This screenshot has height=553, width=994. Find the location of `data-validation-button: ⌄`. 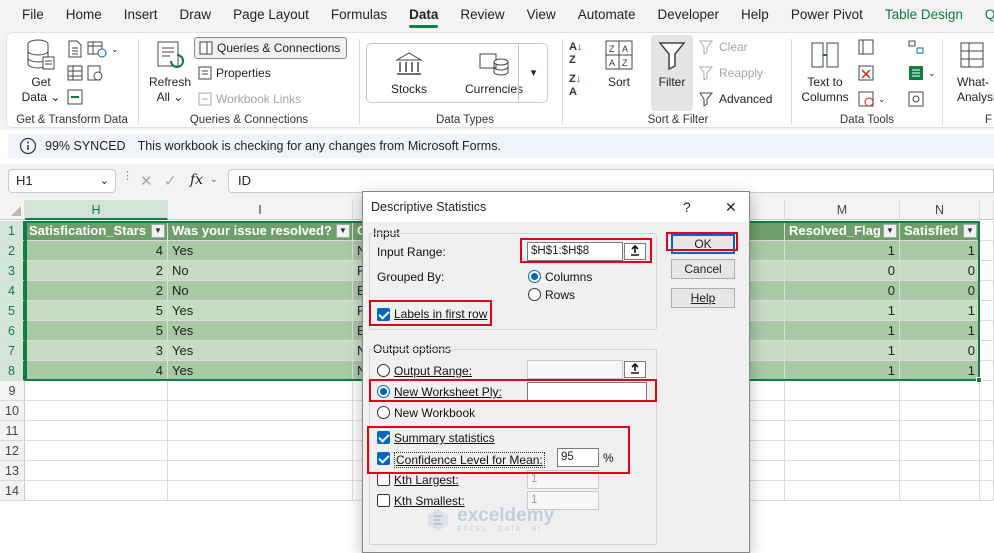

data-validation-button: ⌄ is located at coordinates (872, 99).